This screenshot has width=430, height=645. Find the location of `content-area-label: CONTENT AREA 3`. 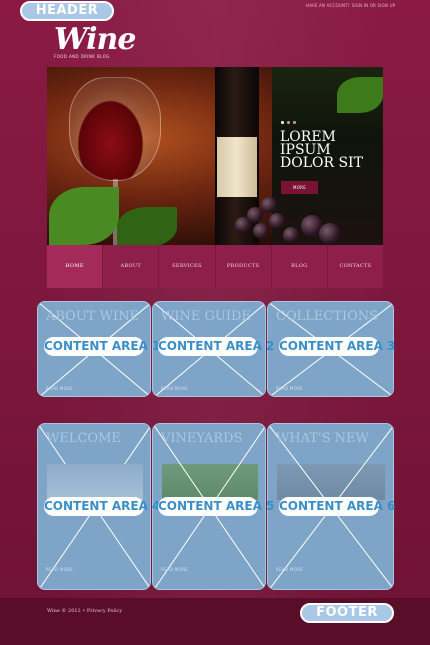

content-area-label: CONTENT AREA 3 is located at coordinates (337, 346).